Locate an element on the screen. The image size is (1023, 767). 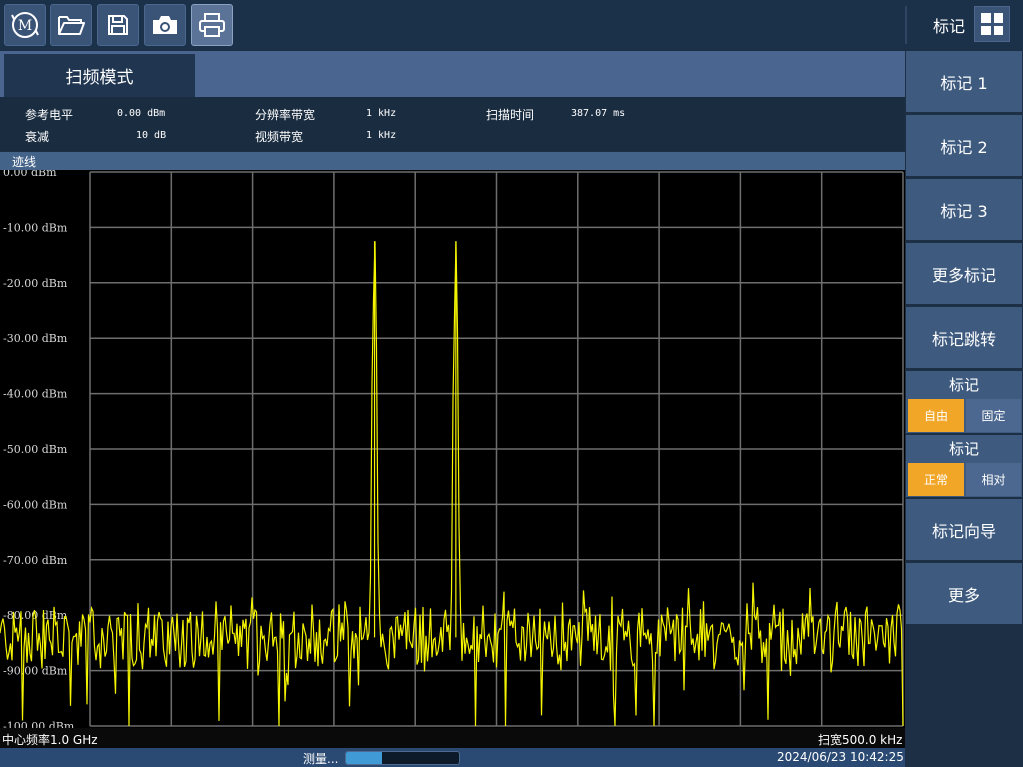
open-button is located at coordinates (71, 25).